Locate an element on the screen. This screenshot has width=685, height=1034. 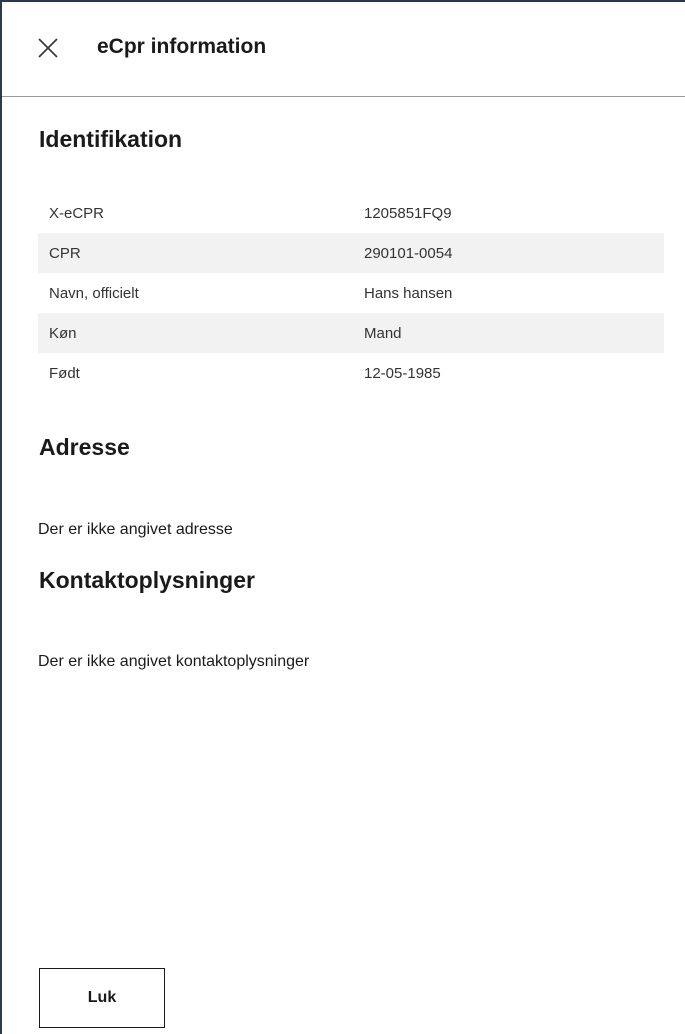
panel-header: eCpr information is located at coordinates (343, 49).